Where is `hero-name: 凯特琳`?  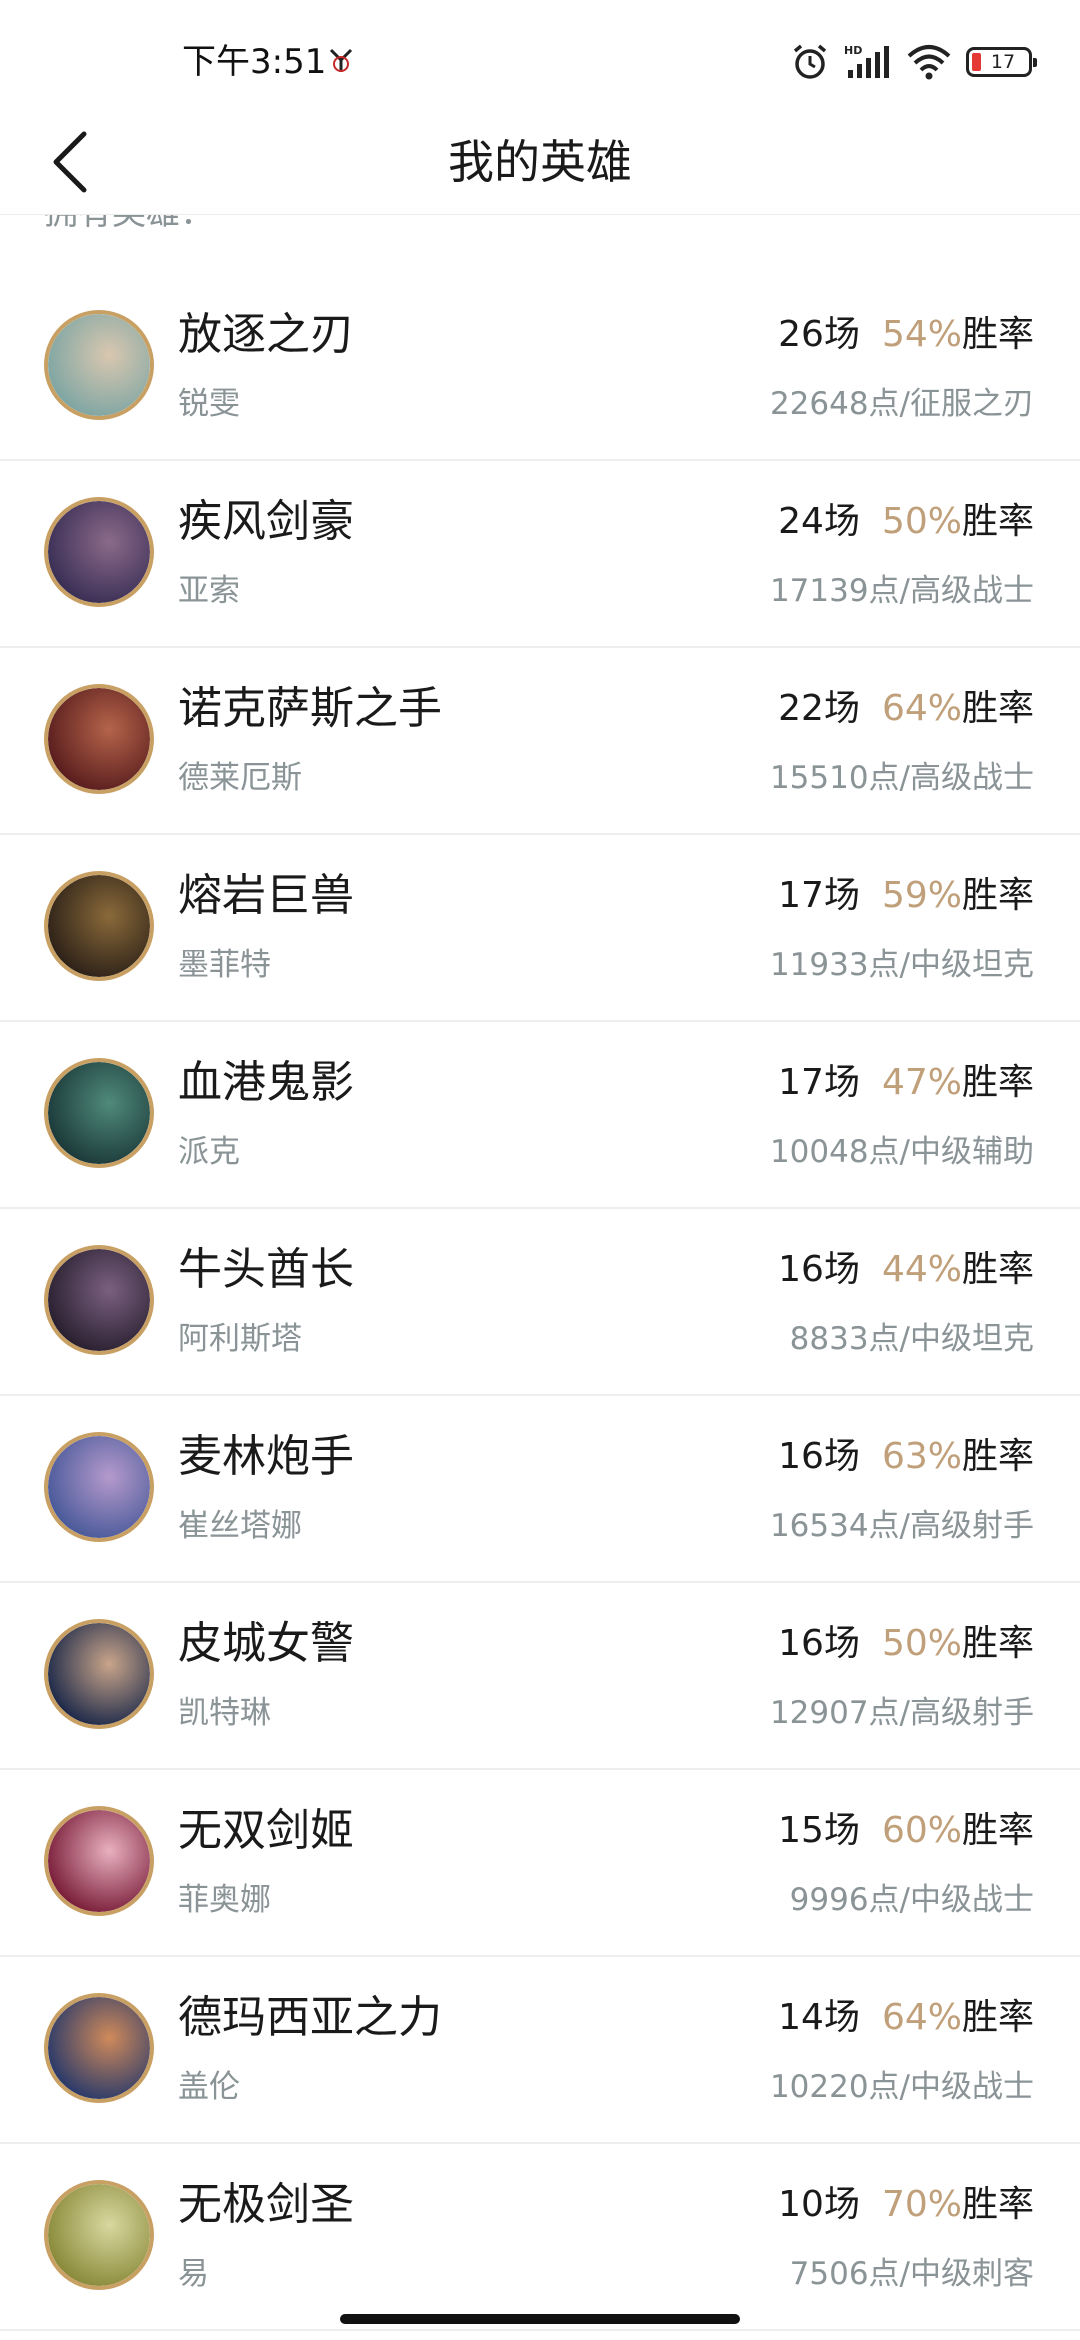
hero-name: 凯特琳 is located at coordinates (224, 1713).